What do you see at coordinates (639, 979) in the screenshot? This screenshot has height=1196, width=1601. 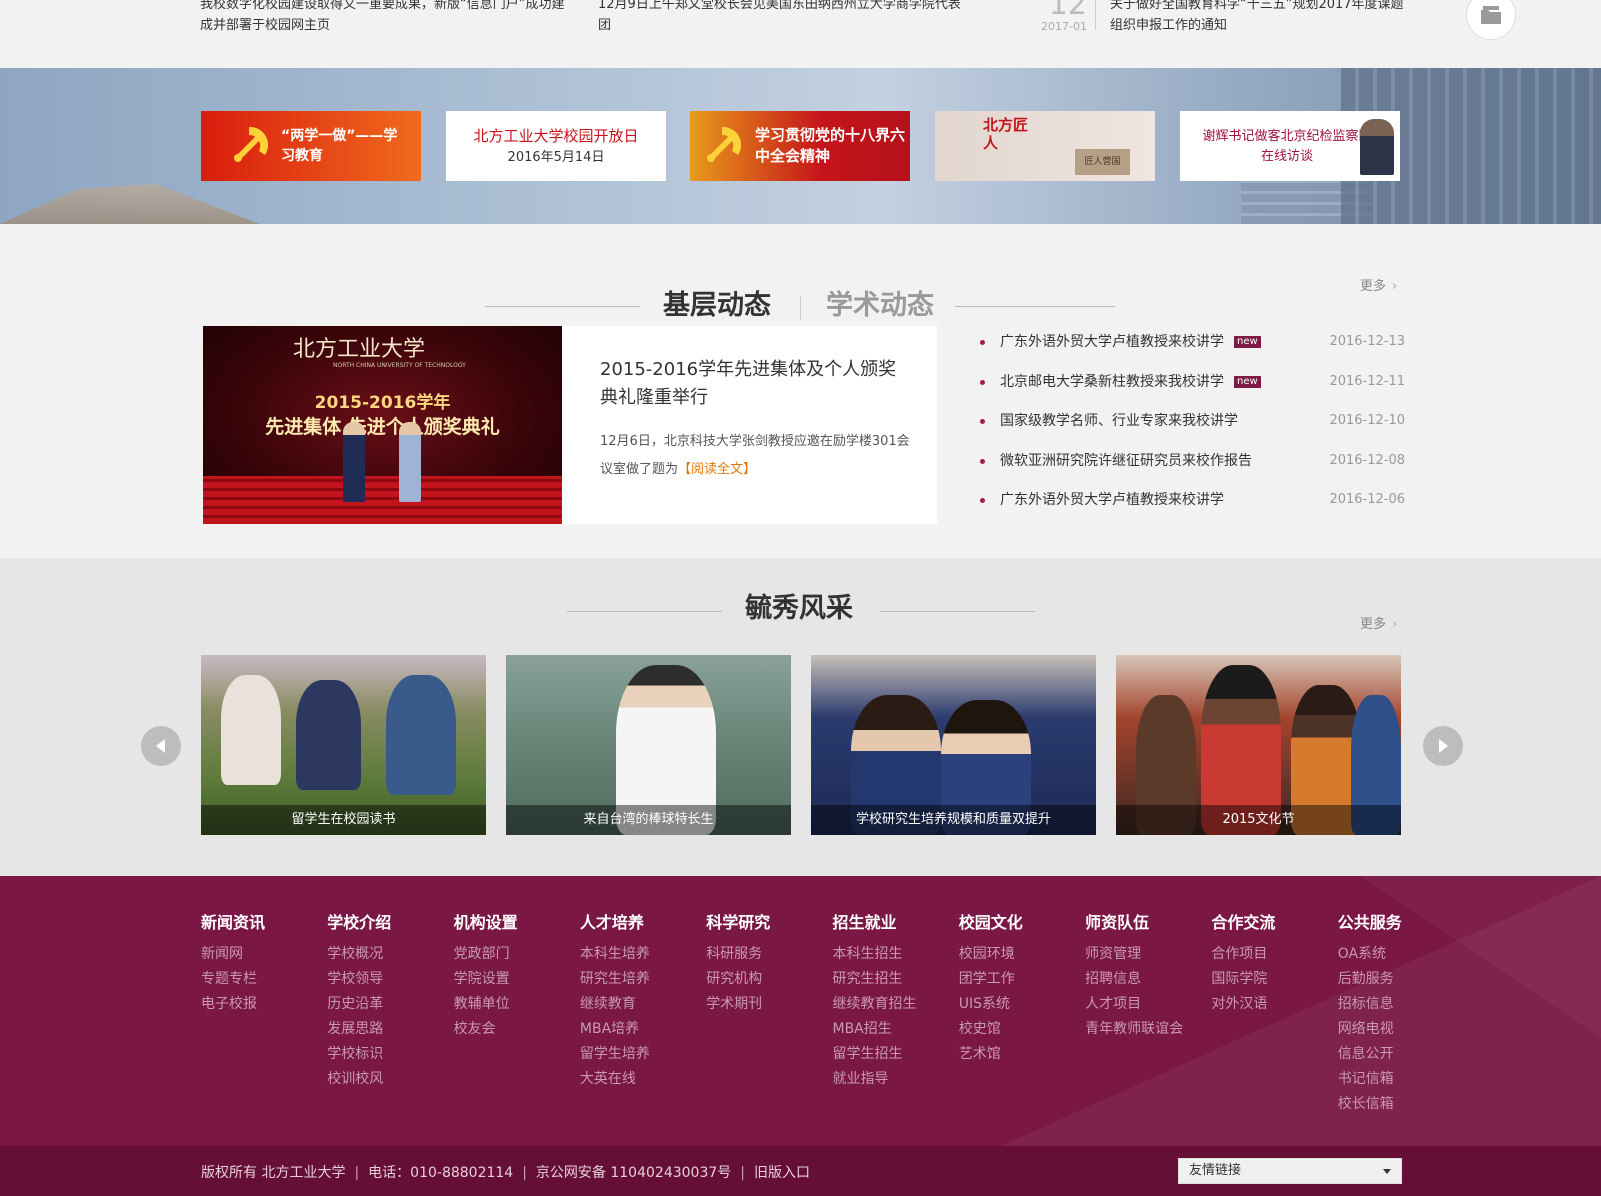 I see `footer-link: 研究生培养` at bounding box center [639, 979].